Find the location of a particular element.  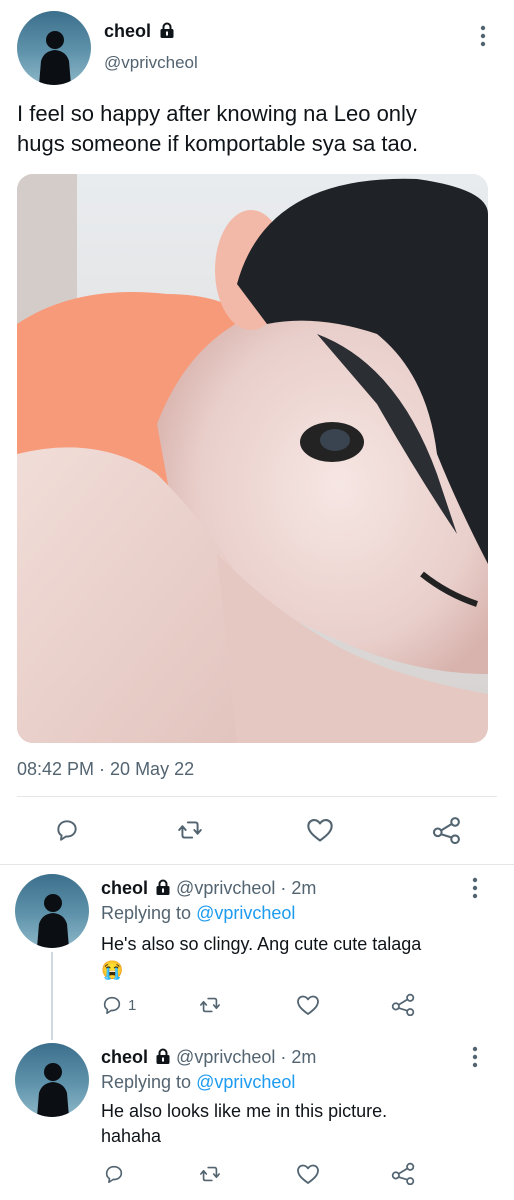

reply-text-line-2: hahaha is located at coordinates (131, 1136).